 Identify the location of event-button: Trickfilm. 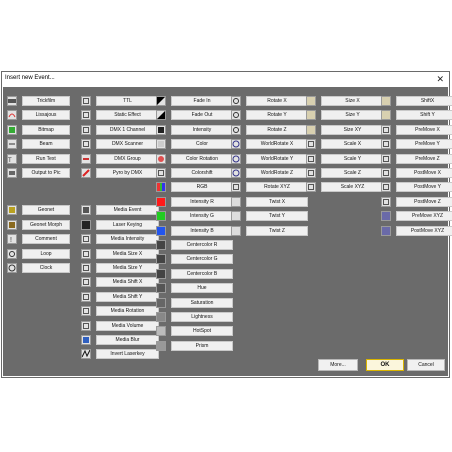
(46, 101).